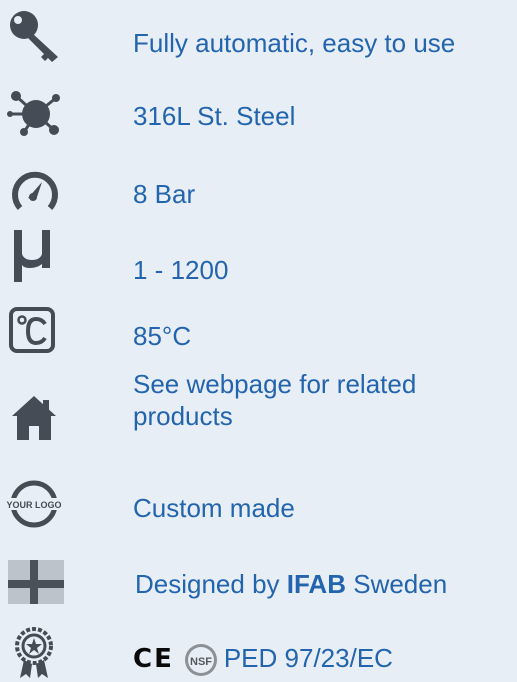  Describe the element at coordinates (34, 190) in the screenshot. I see `pressure-gauge-icon` at that location.